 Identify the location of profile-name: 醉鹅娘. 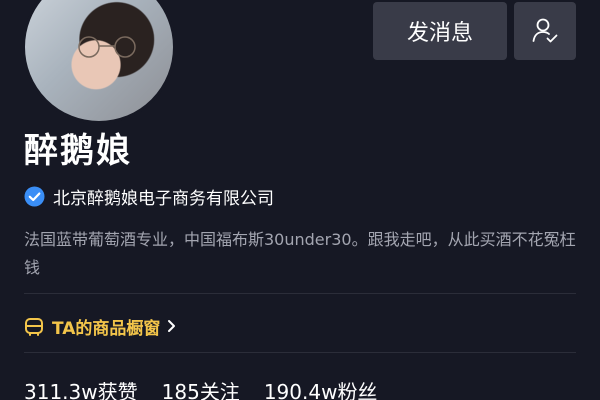
(78, 151).